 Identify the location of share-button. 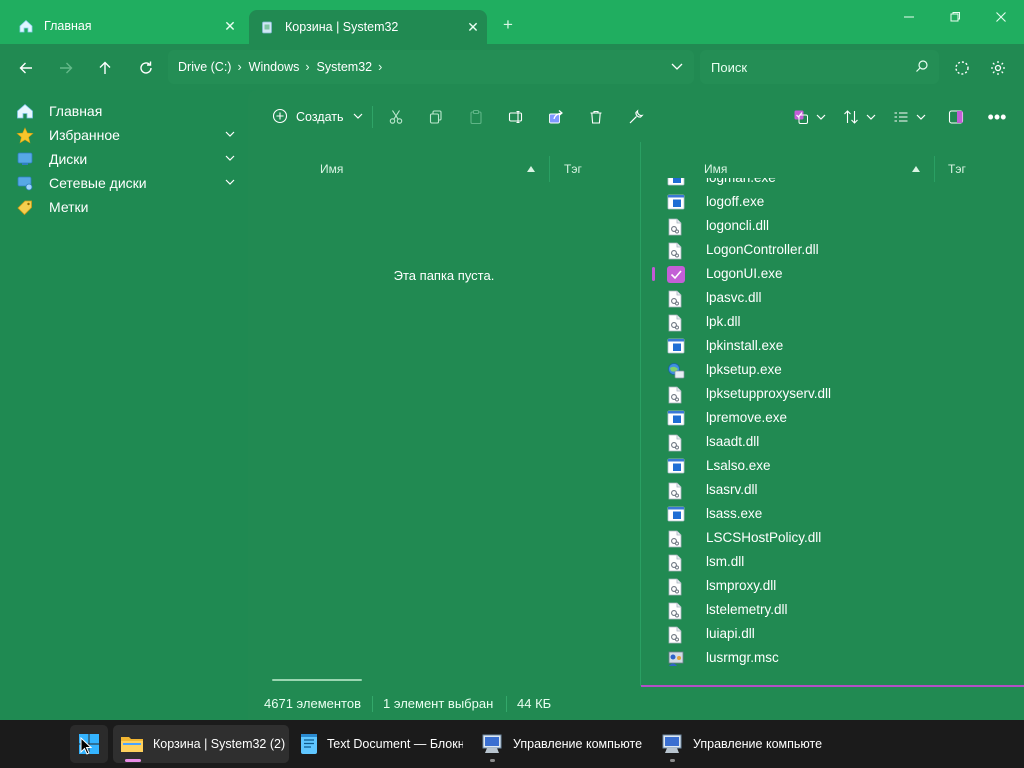
(556, 117).